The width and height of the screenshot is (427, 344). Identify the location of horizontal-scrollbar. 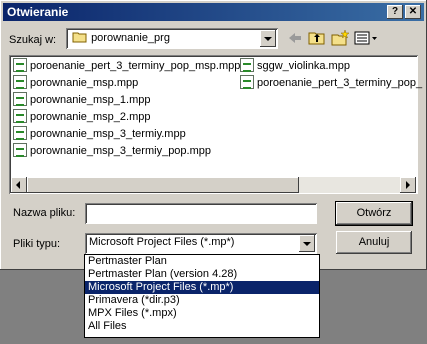
(213, 185).